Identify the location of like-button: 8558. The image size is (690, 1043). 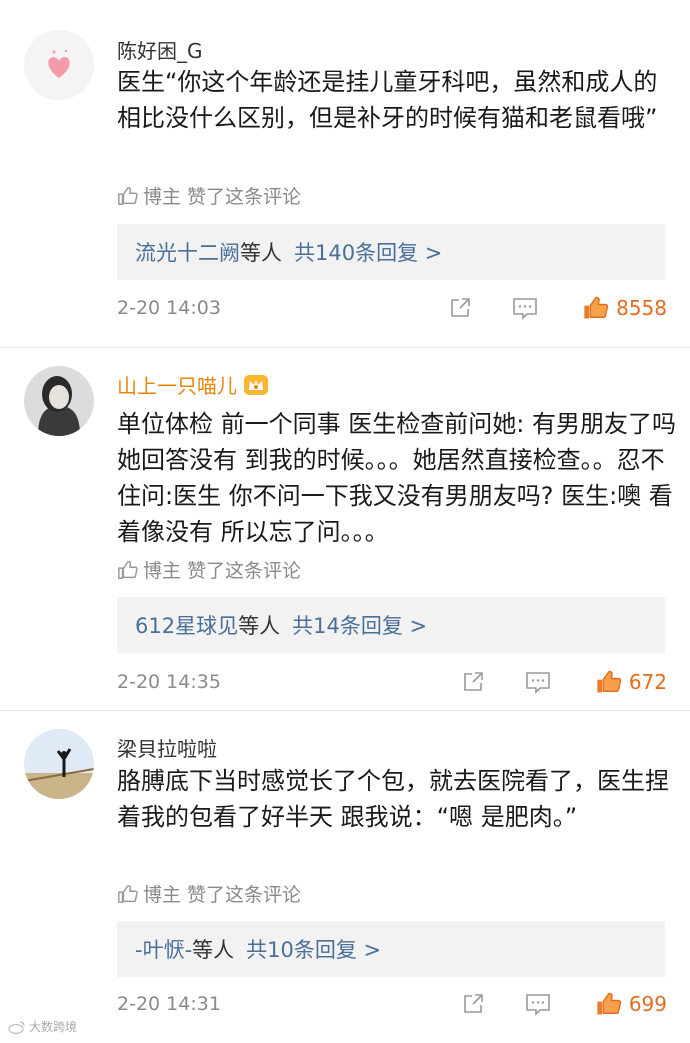
(624, 308).